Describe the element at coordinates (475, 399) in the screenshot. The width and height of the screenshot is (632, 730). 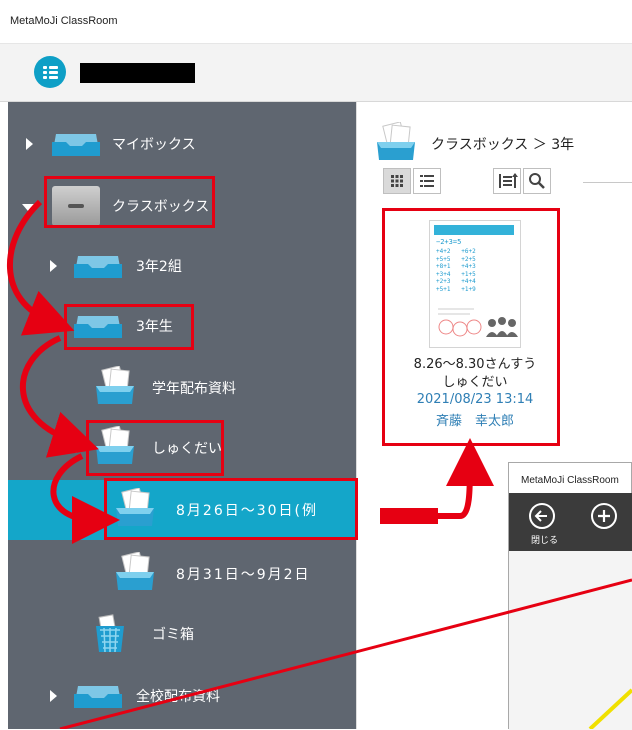
I see `document-date: 2021/08/23 13:14` at that location.